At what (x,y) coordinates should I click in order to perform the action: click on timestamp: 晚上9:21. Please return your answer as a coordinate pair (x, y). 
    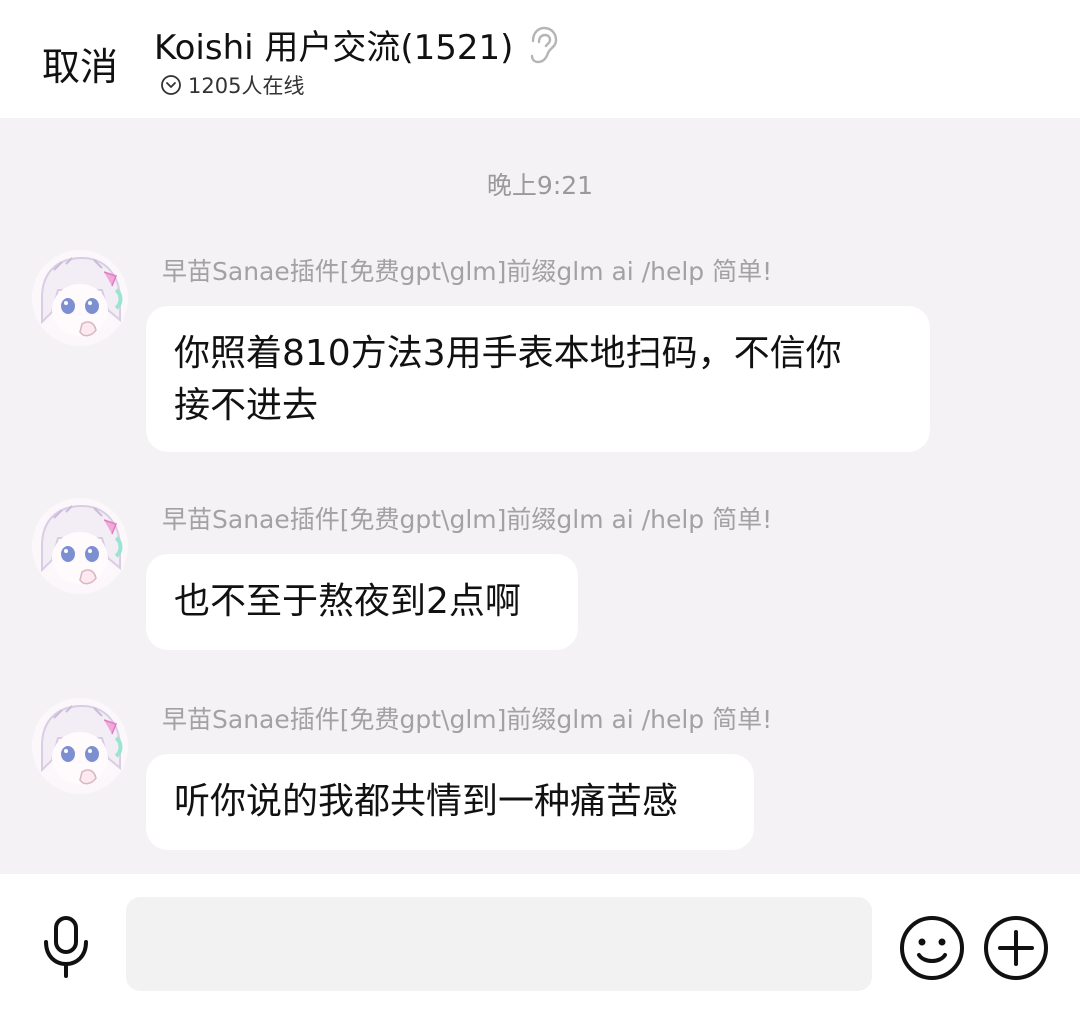
    Looking at the image, I should click on (540, 185).